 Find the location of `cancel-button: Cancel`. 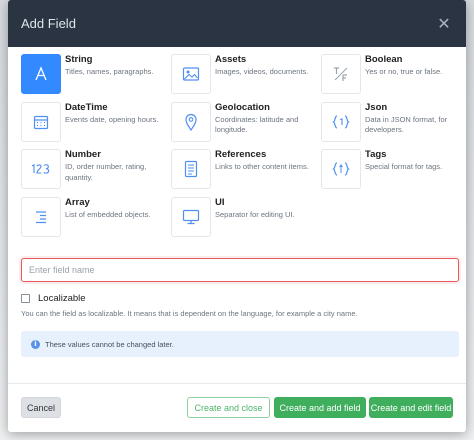

cancel-button: Cancel is located at coordinates (41, 407).